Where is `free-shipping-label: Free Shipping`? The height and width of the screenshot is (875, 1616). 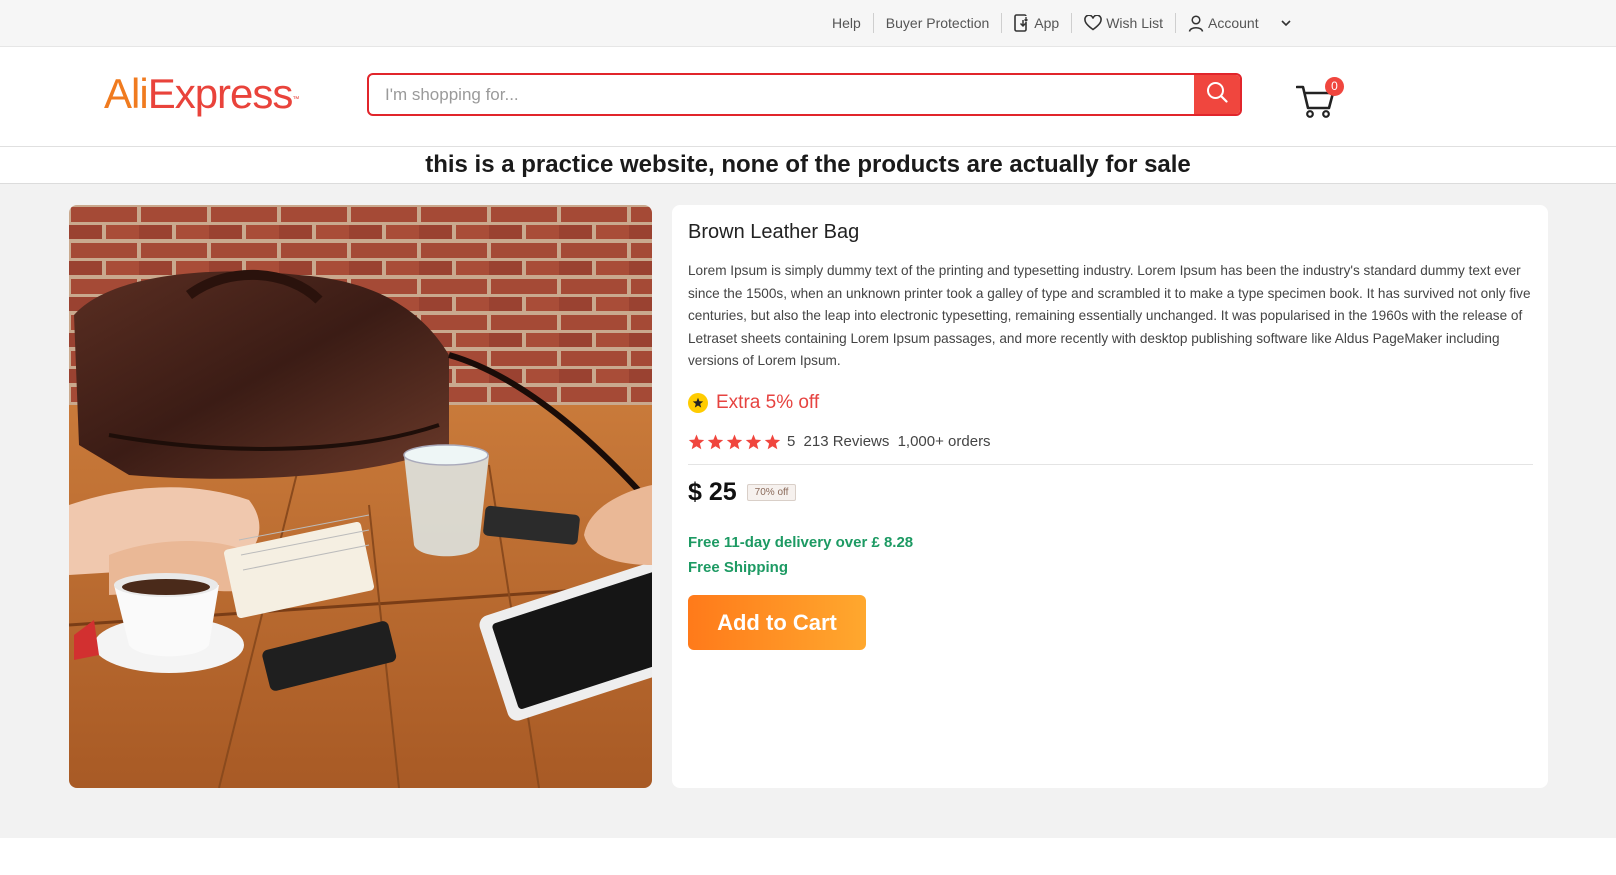
free-shipping-label: Free Shipping is located at coordinates (738, 567).